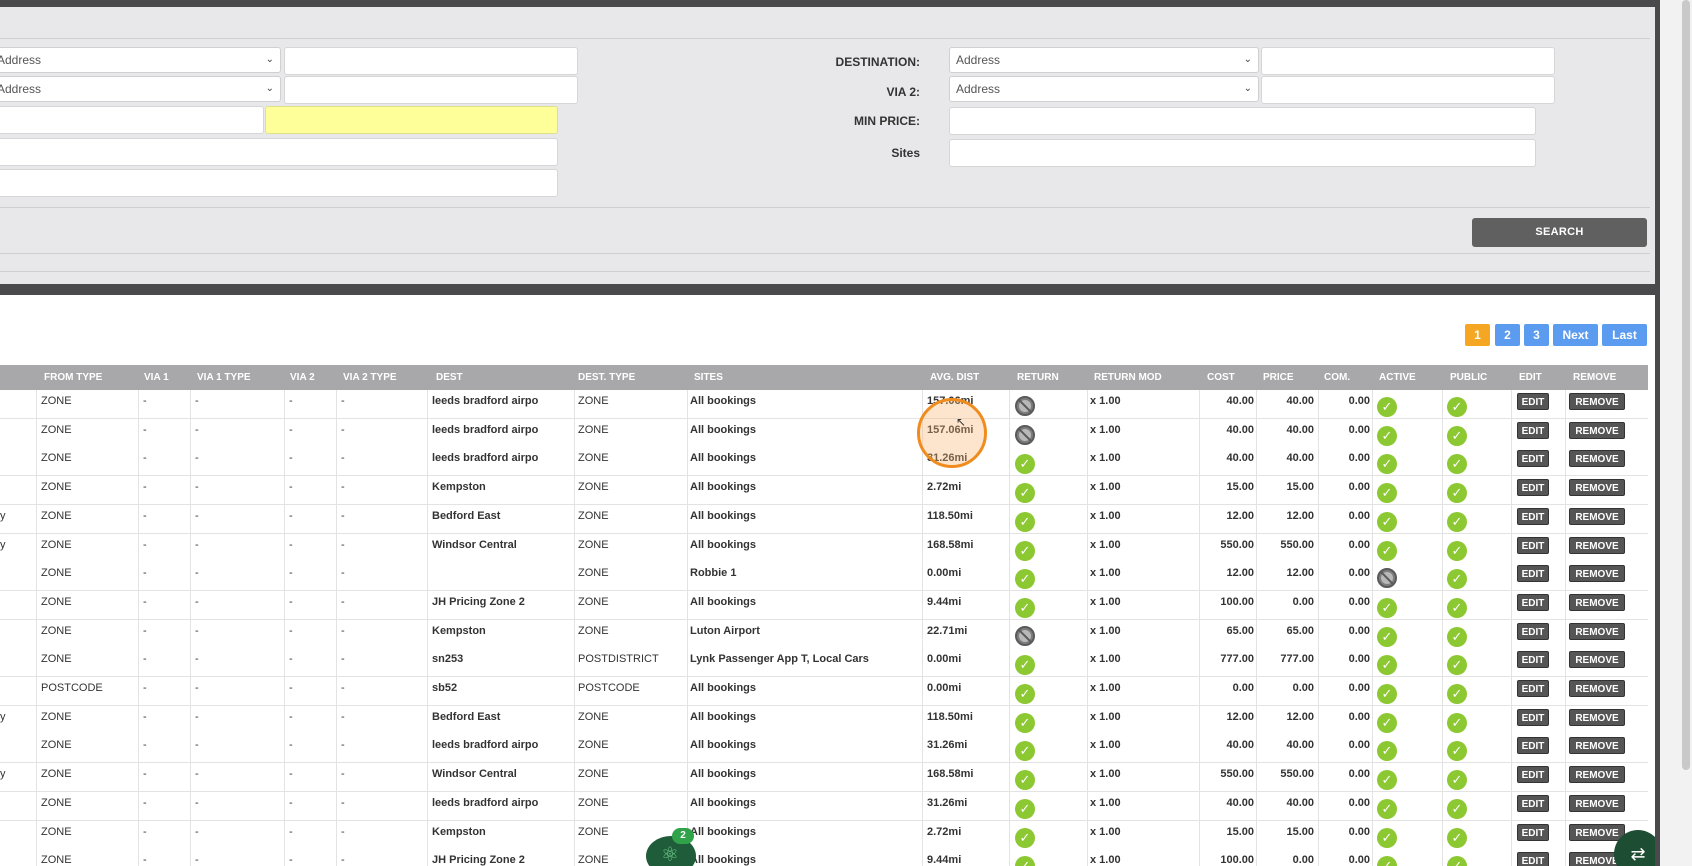 The height and width of the screenshot is (866, 1692). What do you see at coordinates (1397, 377) in the screenshot?
I see `column-header: ACTIVE` at bounding box center [1397, 377].